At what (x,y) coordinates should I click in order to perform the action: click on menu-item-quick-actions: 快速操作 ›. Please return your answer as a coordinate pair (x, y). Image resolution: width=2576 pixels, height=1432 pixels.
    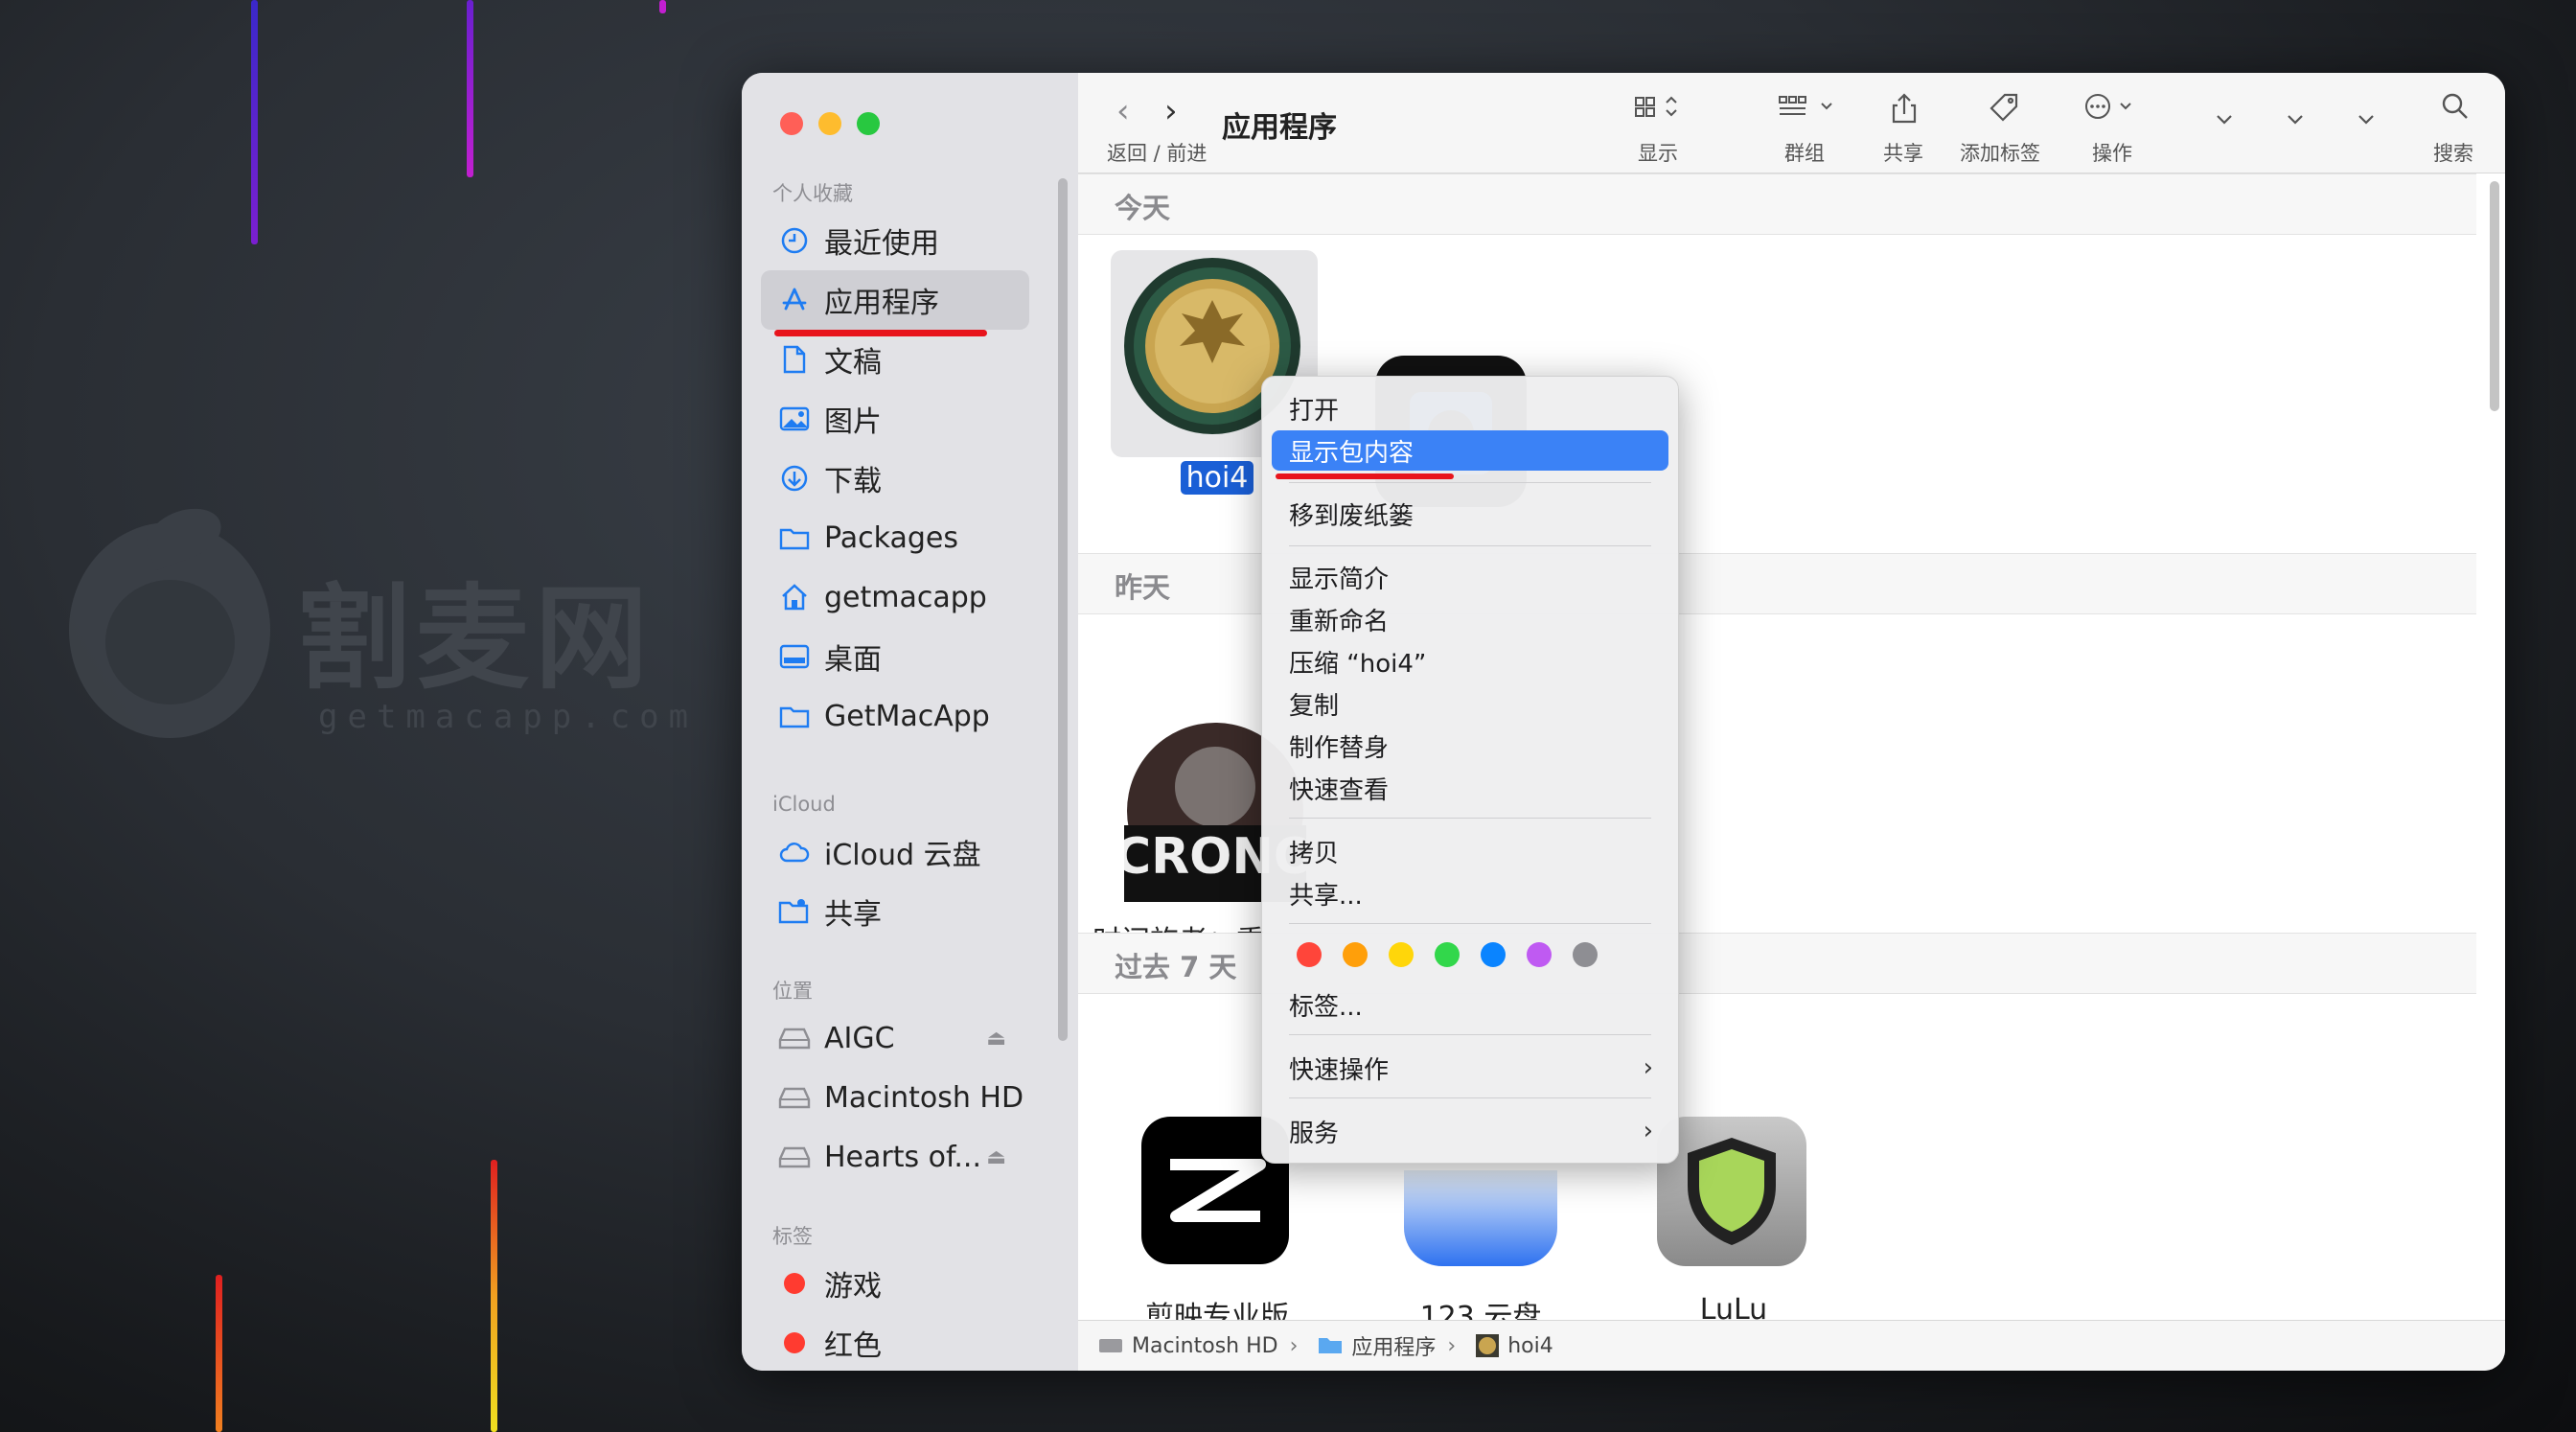
    Looking at the image, I should click on (1470, 1068).